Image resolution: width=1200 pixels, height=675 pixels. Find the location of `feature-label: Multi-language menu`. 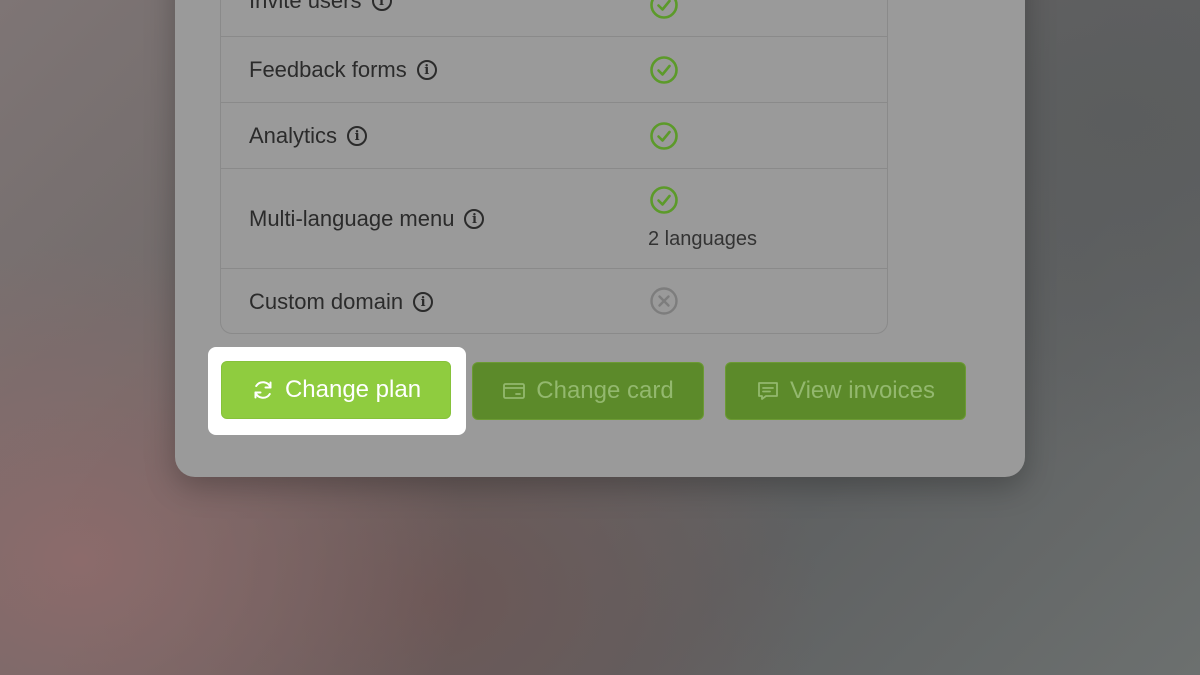

feature-label: Multi-language menu is located at coordinates (352, 218).